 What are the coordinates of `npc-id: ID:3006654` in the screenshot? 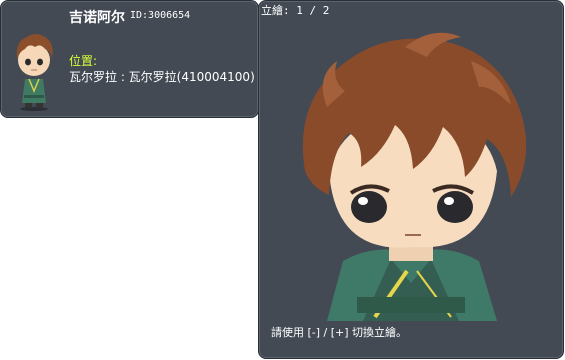 It's located at (160, 15).